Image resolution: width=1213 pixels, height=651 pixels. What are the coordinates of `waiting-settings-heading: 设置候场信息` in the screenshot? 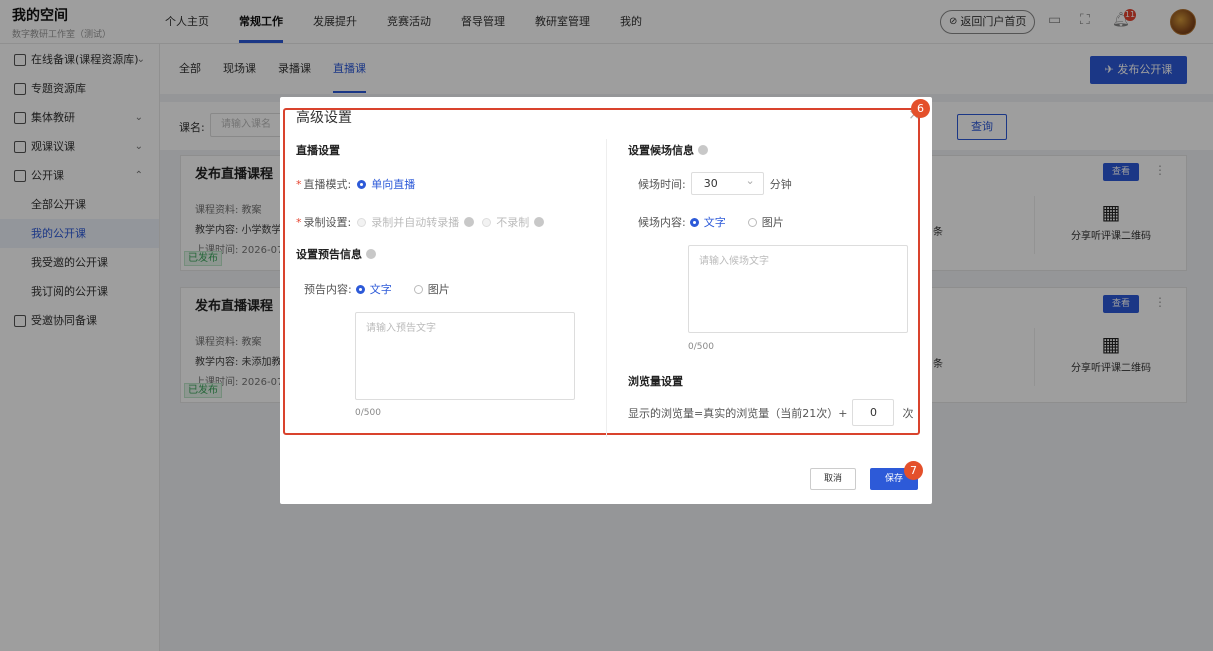 It's located at (668, 150).